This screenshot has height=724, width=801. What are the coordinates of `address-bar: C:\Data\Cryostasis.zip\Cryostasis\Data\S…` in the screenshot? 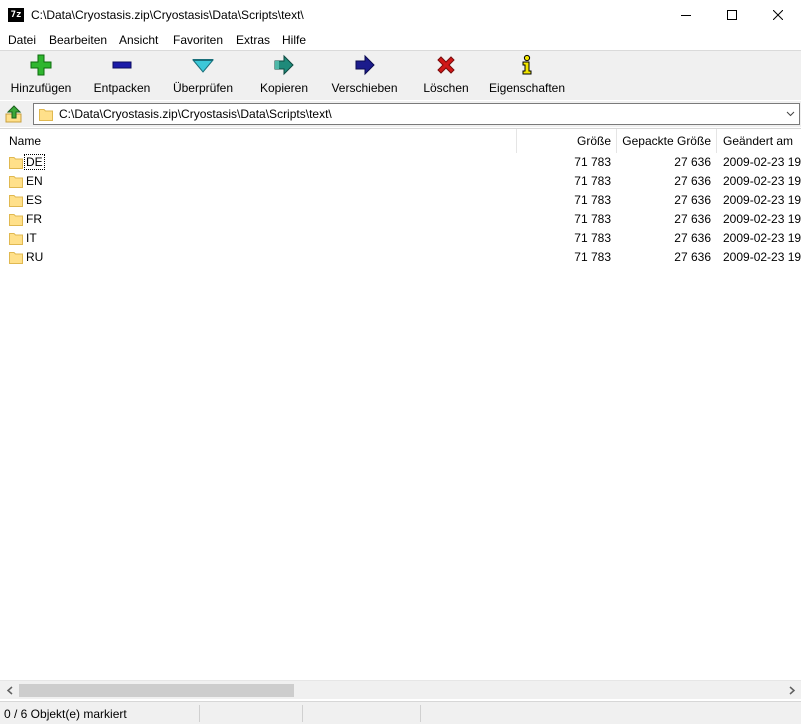 It's located at (400, 114).